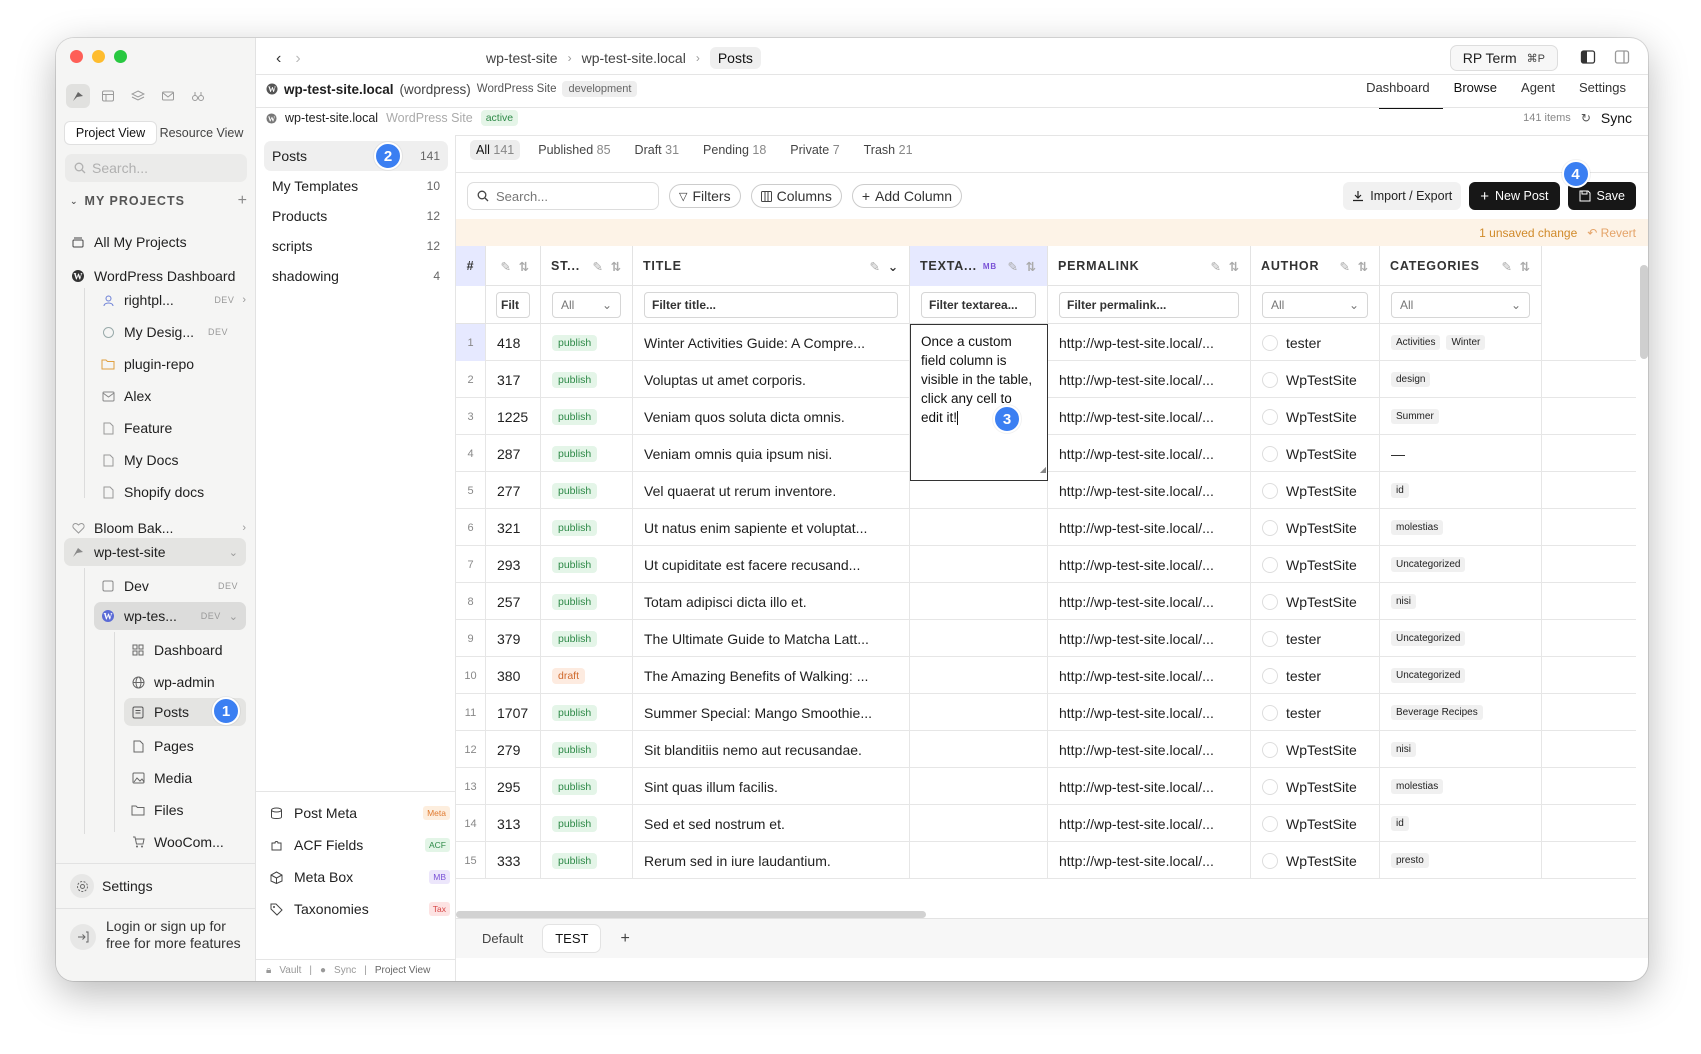 Image resolution: width=1701 pixels, height=1054 pixels. What do you see at coordinates (173, 396) in the screenshot?
I see `sidebar-item-alex: Alex` at bounding box center [173, 396].